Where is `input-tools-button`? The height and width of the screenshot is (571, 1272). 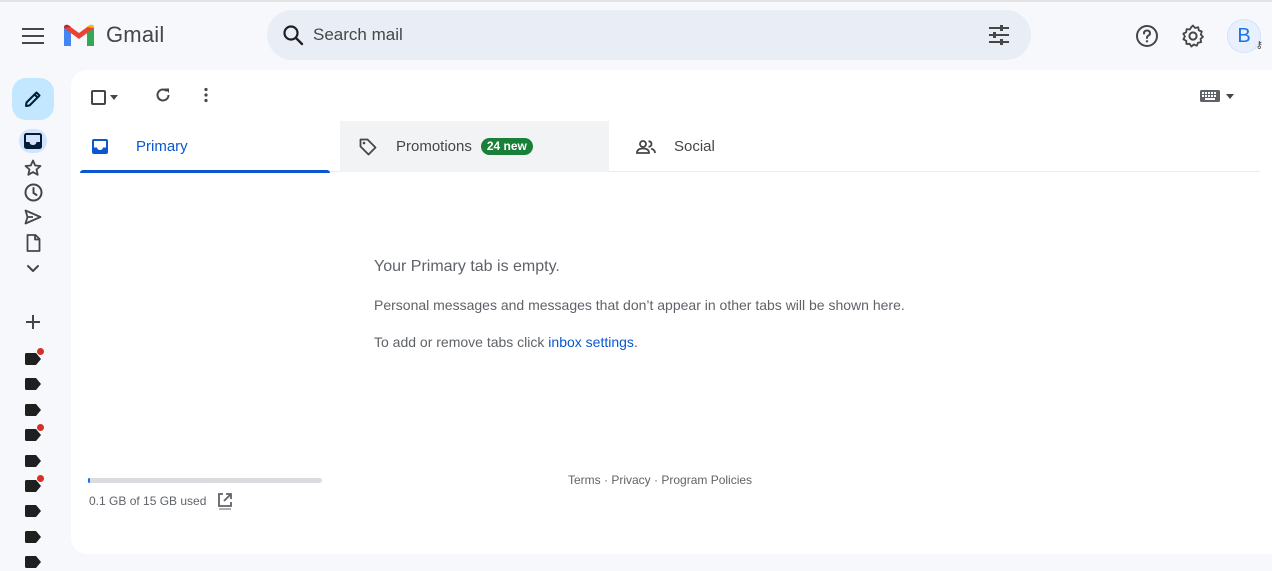
input-tools-button is located at coordinates (1220, 96).